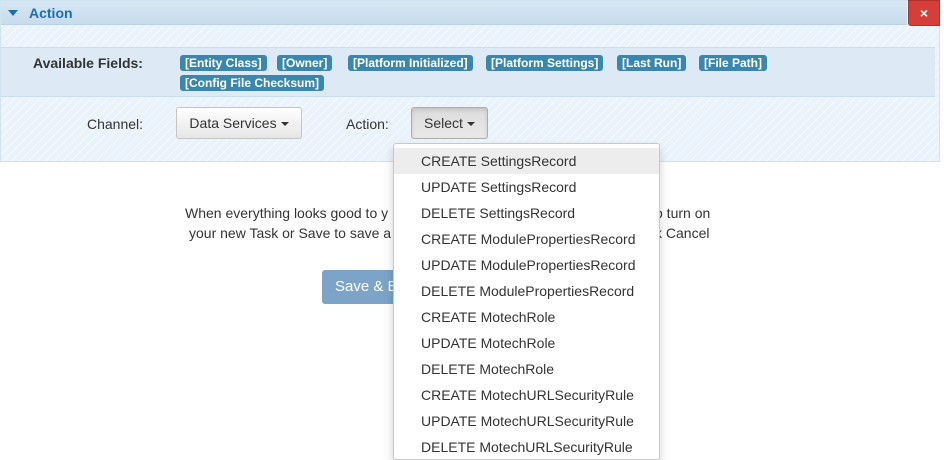  Describe the element at coordinates (223, 63) in the screenshot. I see `field-tag-entity-class: [Entity Class]` at that location.